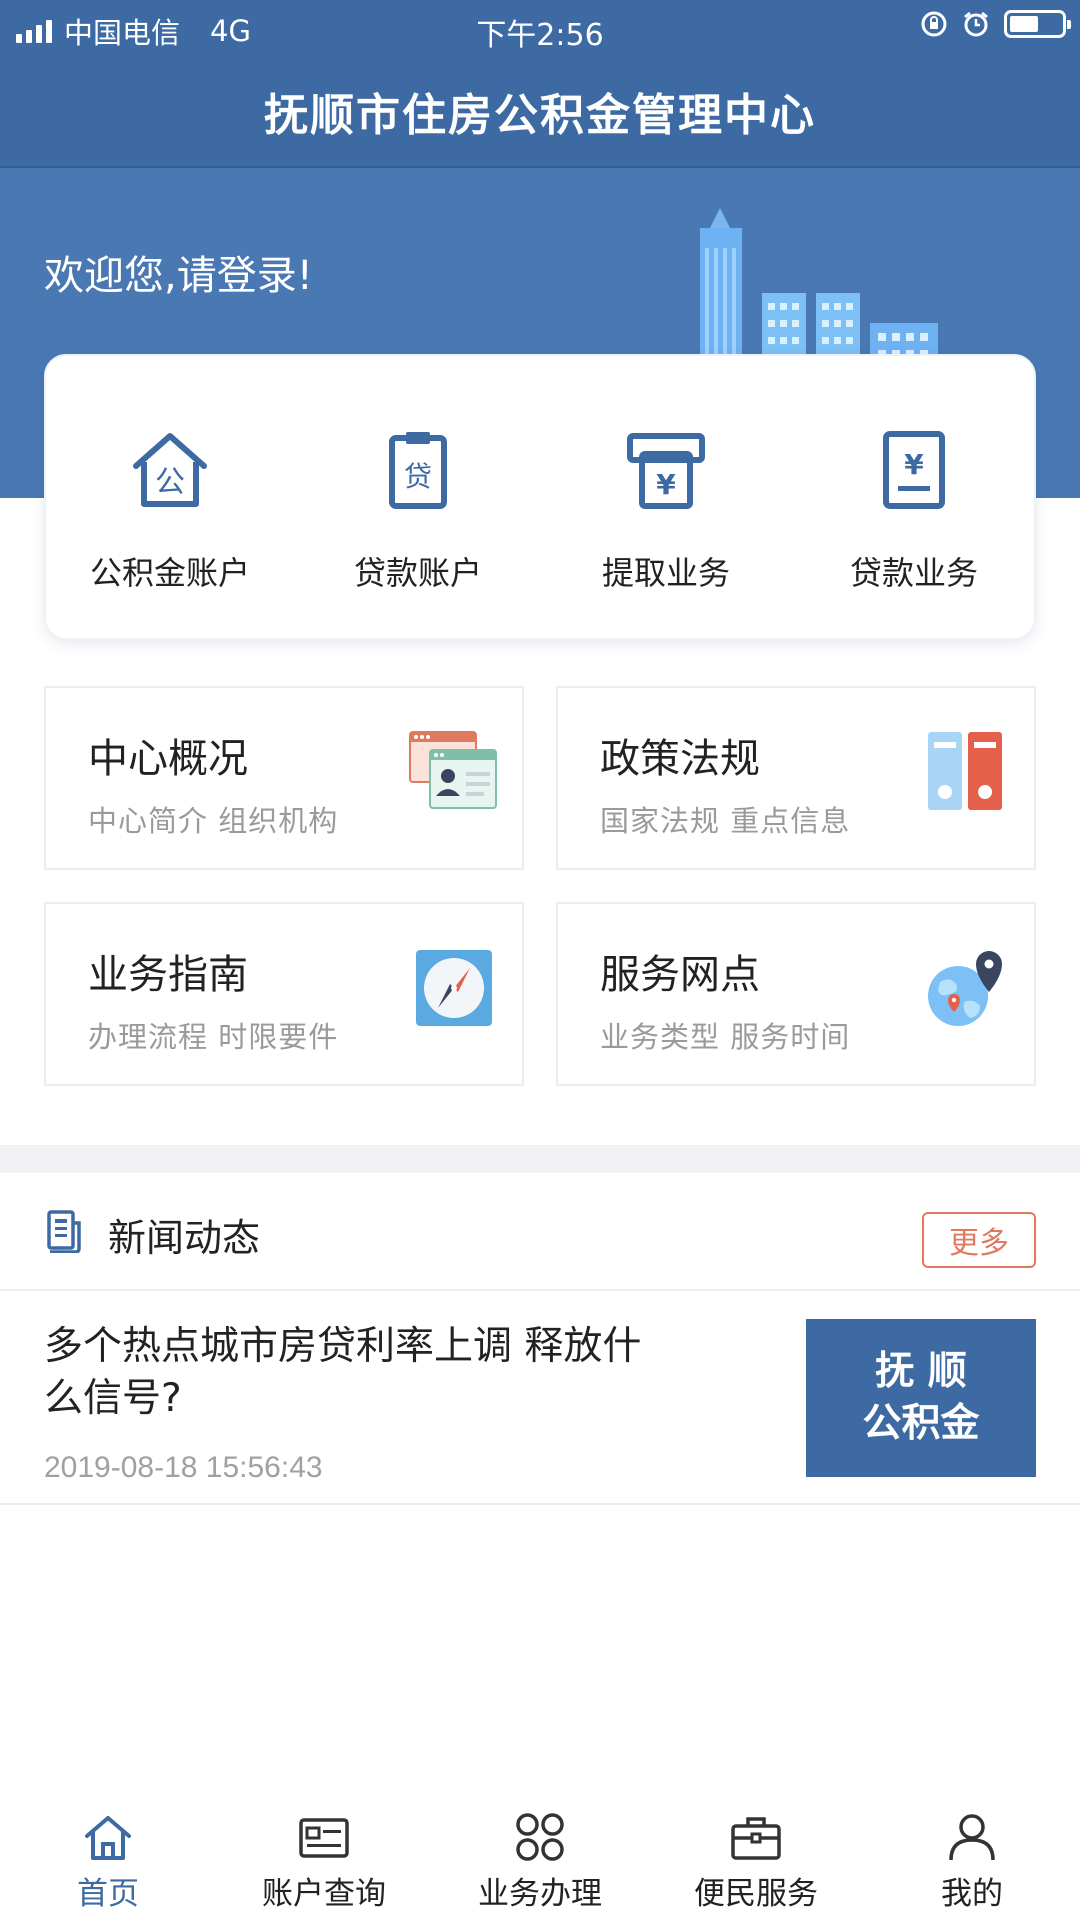 This screenshot has height=1920, width=1080. What do you see at coordinates (178, 272) in the screenshot?
I see `login-prompt: 欢迎您,请登录!` at bounding box center [178, 272].